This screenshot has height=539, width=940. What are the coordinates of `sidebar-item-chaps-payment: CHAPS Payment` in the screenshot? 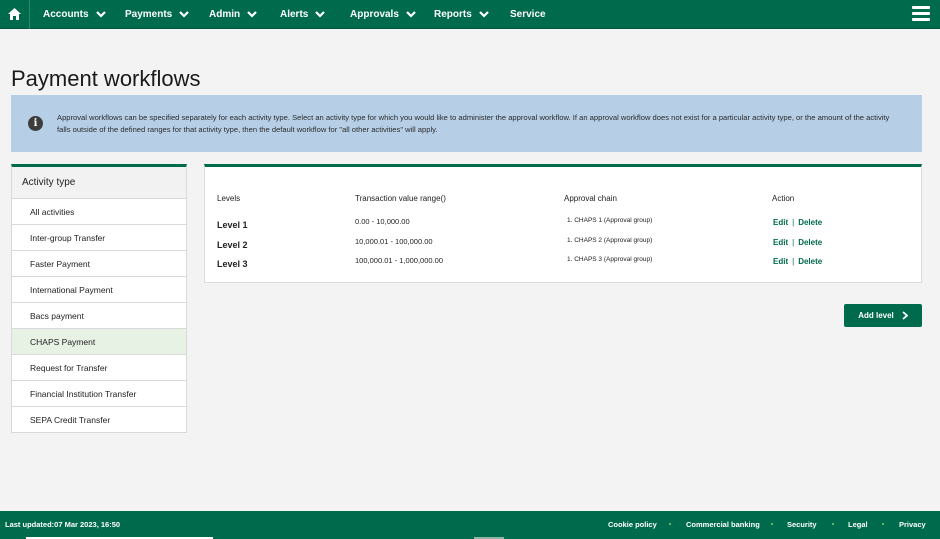 It's located at (99, 342).